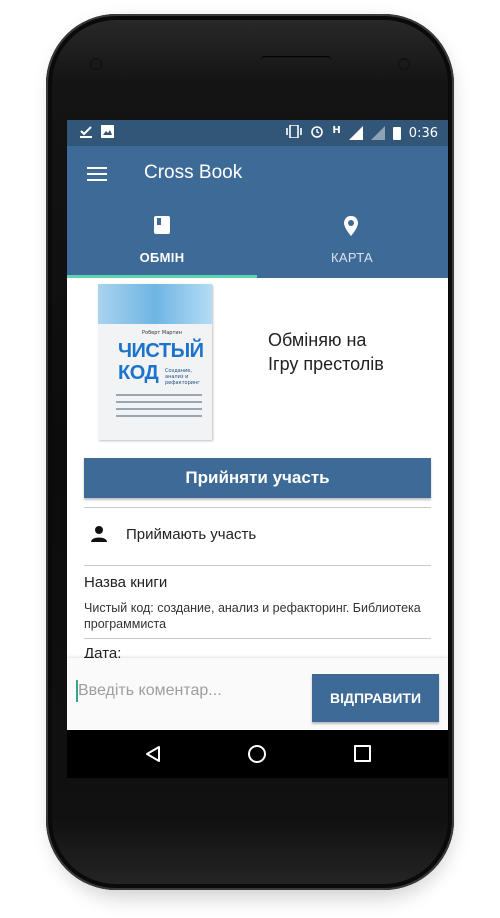 This screenshot has width=500, height=918. Describe the element at coordinates (155, 304) in the screenshot. I see `cover-band` at that location.